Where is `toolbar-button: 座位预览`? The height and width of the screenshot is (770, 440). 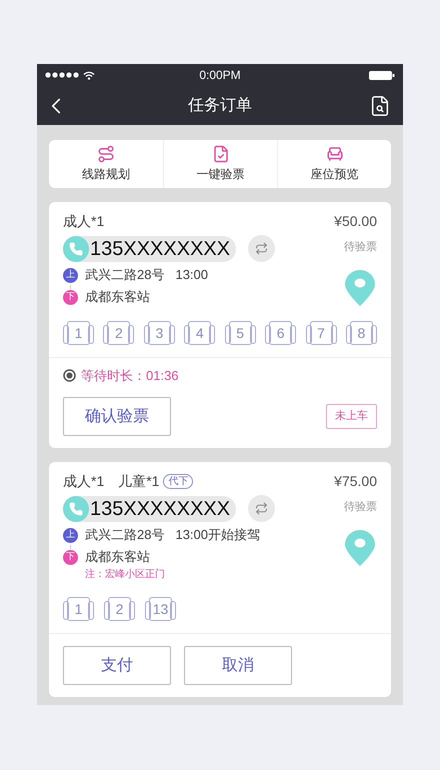
toolbar-button: 座位预览 is located at coordinates (334, 164).